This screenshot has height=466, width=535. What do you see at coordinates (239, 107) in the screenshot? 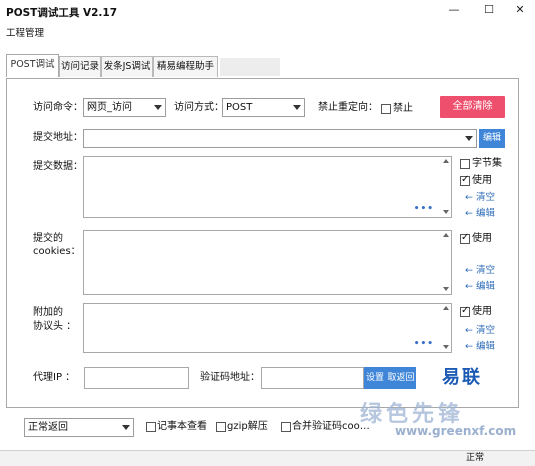
I see `access-method-value: POST` at bounding box center [239, 107].